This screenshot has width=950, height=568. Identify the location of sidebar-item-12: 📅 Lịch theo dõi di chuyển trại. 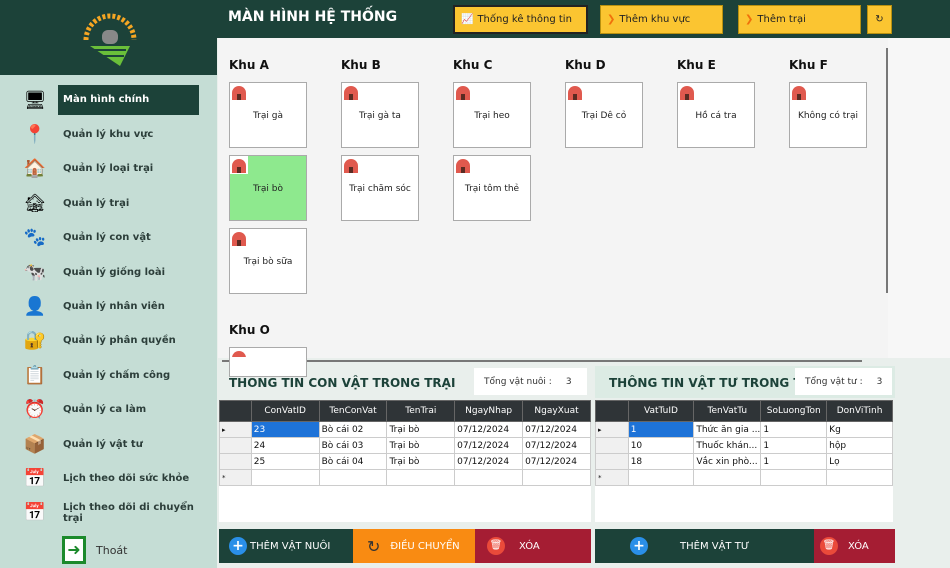
(108, 513).